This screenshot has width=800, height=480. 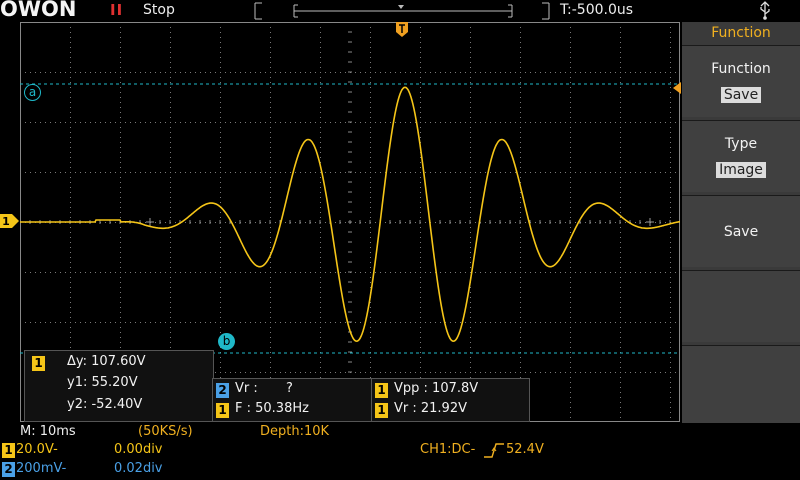 What do you see at coordinates (741, 156) in the screenshot?
I see `menu-button-type: Type Image` at bounding box center [741, 156].